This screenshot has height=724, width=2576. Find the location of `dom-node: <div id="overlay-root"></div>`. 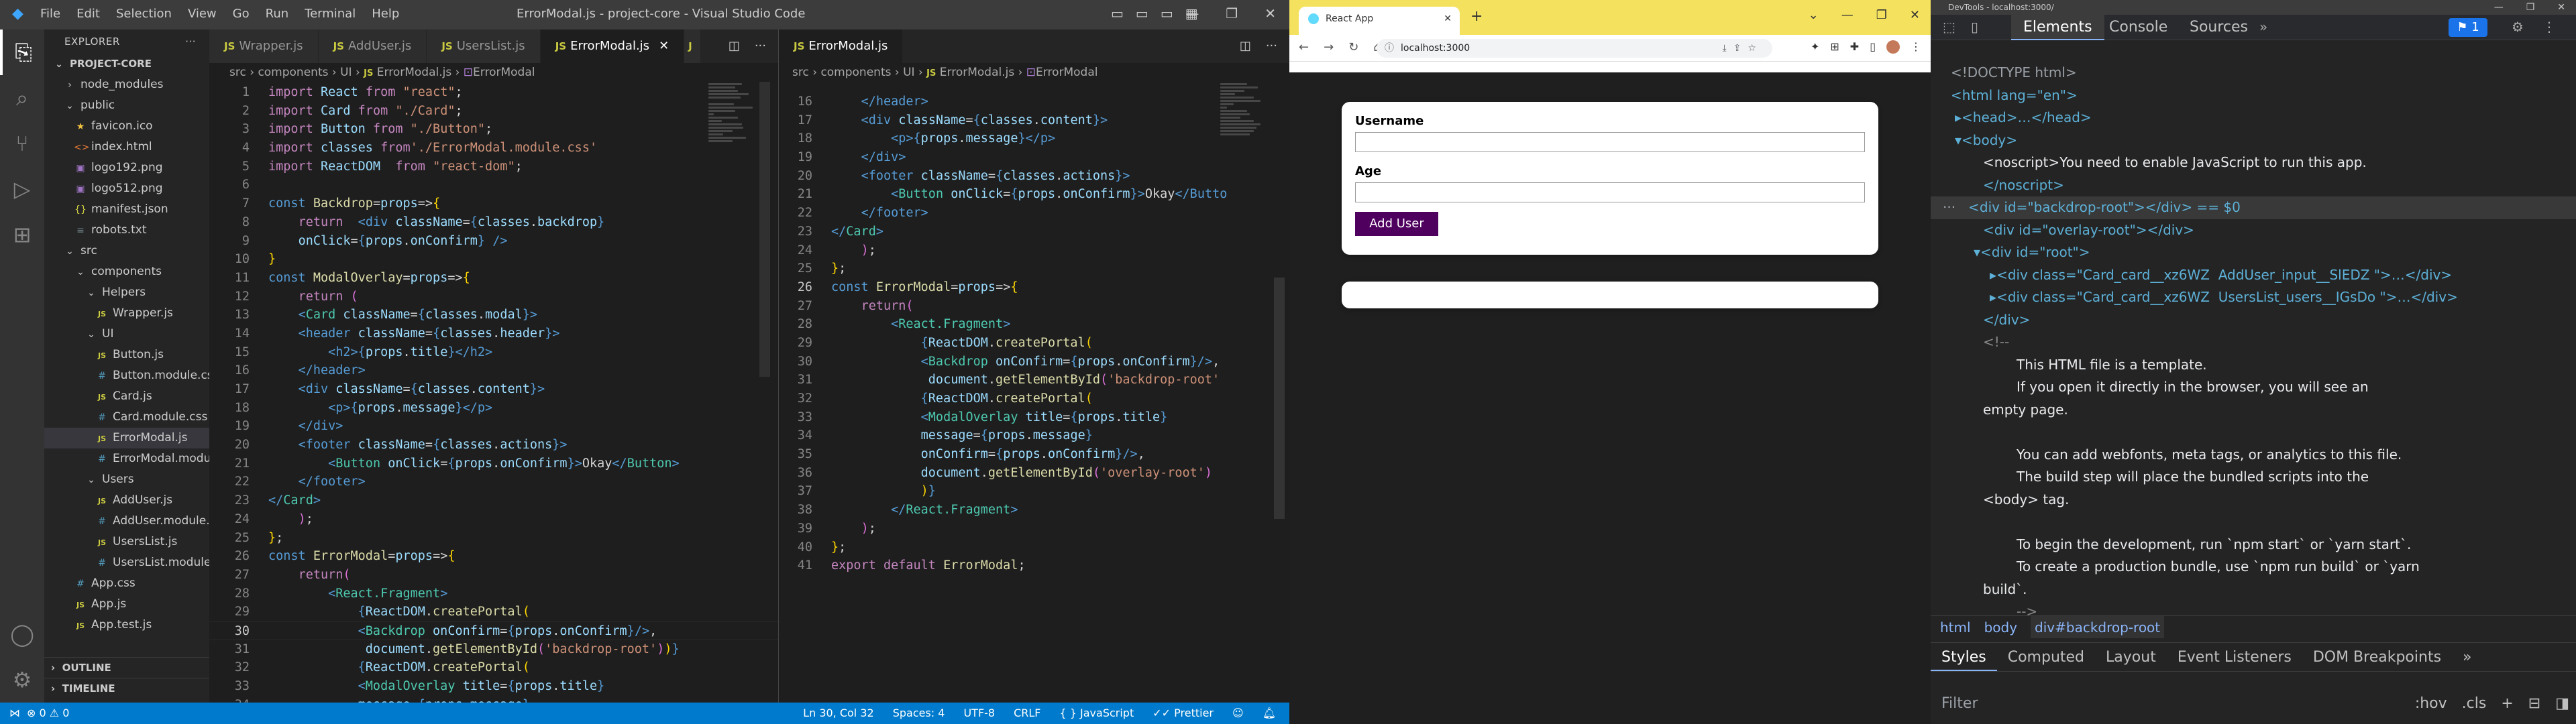

dom-node: <div id="overlay-root"></div> is located at coordinates (2253, 230).